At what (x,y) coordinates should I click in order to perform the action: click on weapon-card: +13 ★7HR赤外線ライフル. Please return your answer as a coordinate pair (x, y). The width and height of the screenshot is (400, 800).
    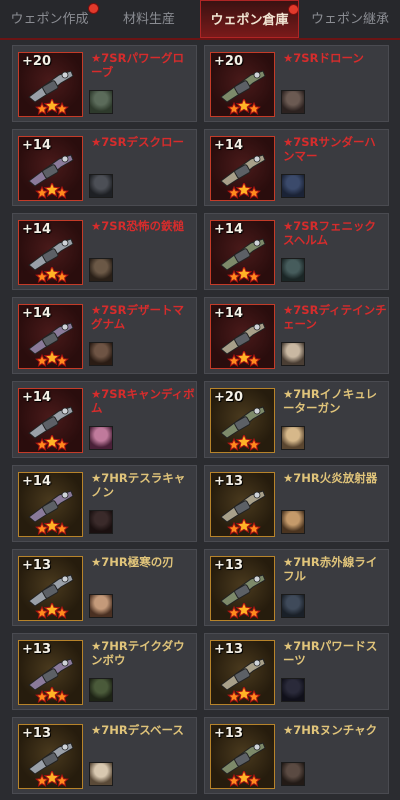
    Looking at the image, I should click on (296, 587).